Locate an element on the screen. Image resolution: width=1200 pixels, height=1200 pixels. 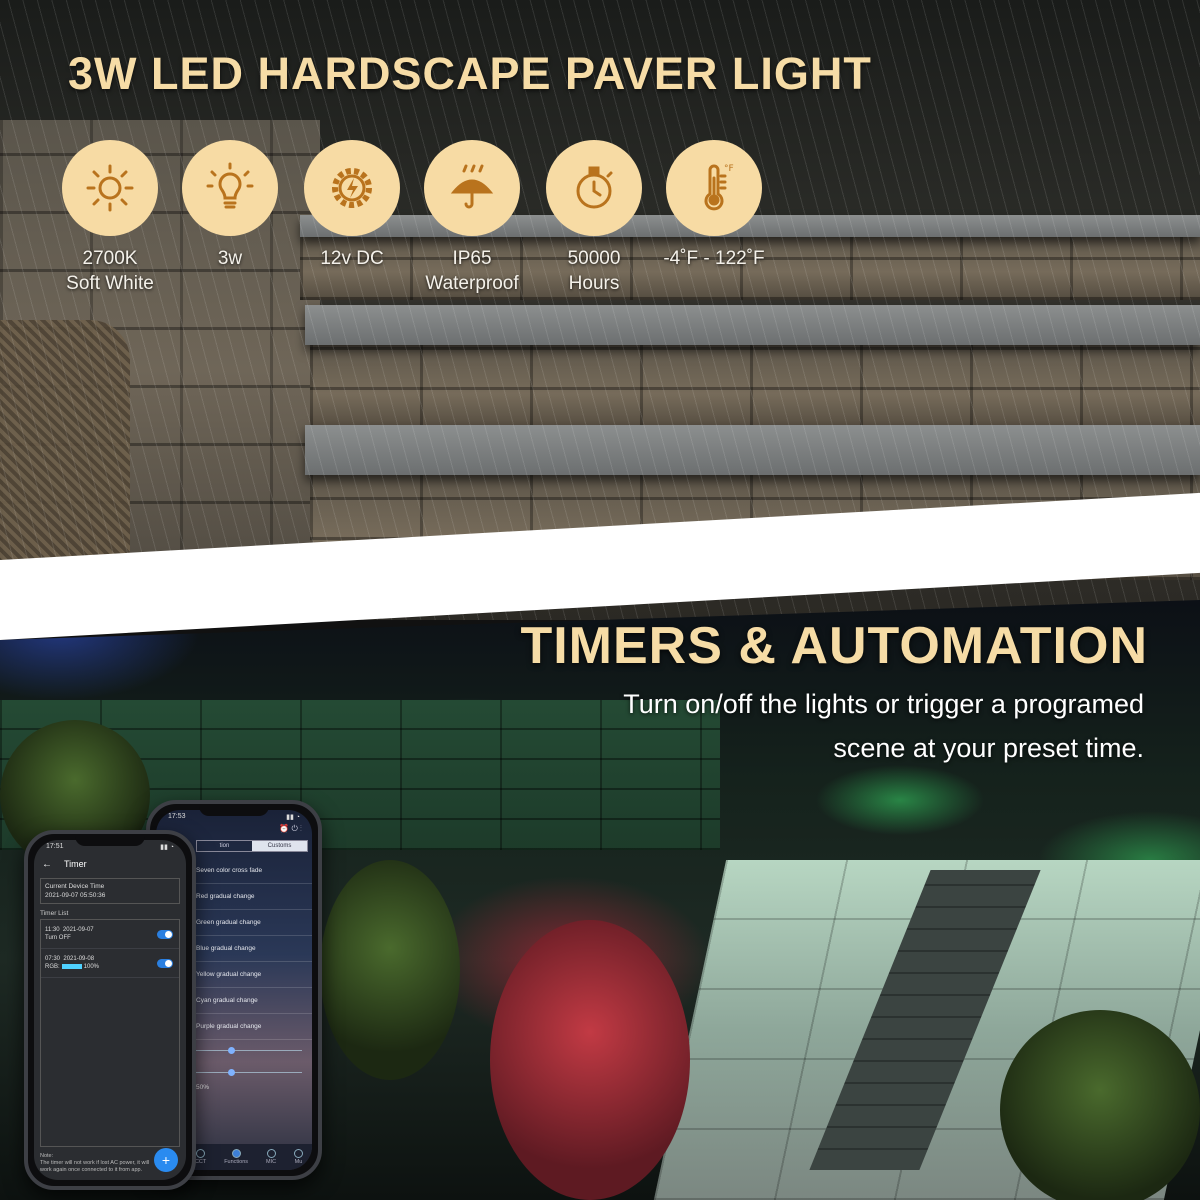
nav-music: Mu is located at coordinates (298, 1157).